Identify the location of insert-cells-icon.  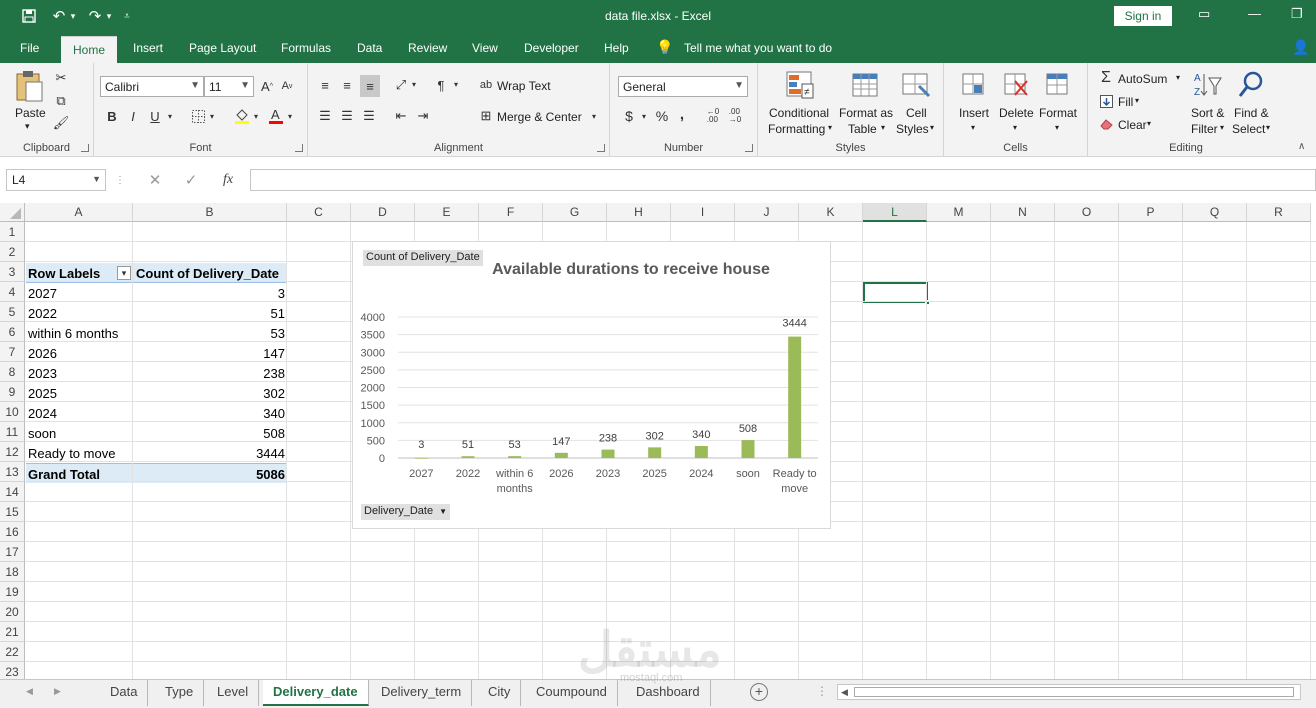
(974, 85).